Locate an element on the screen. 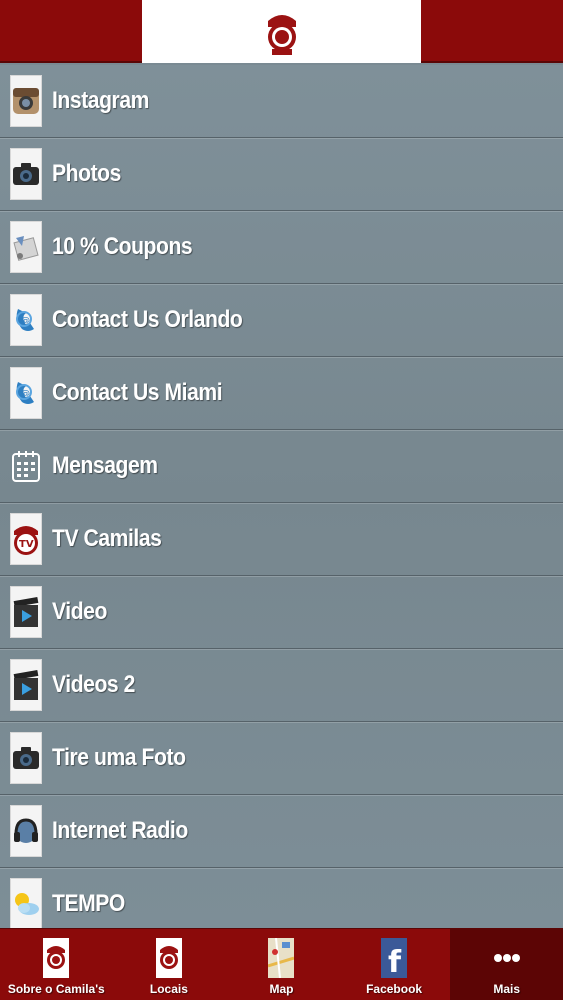 Image resolution: width=563 pixels, height=1000 pixels. menu-item-label: Photos is located at coordinates (86, 173).